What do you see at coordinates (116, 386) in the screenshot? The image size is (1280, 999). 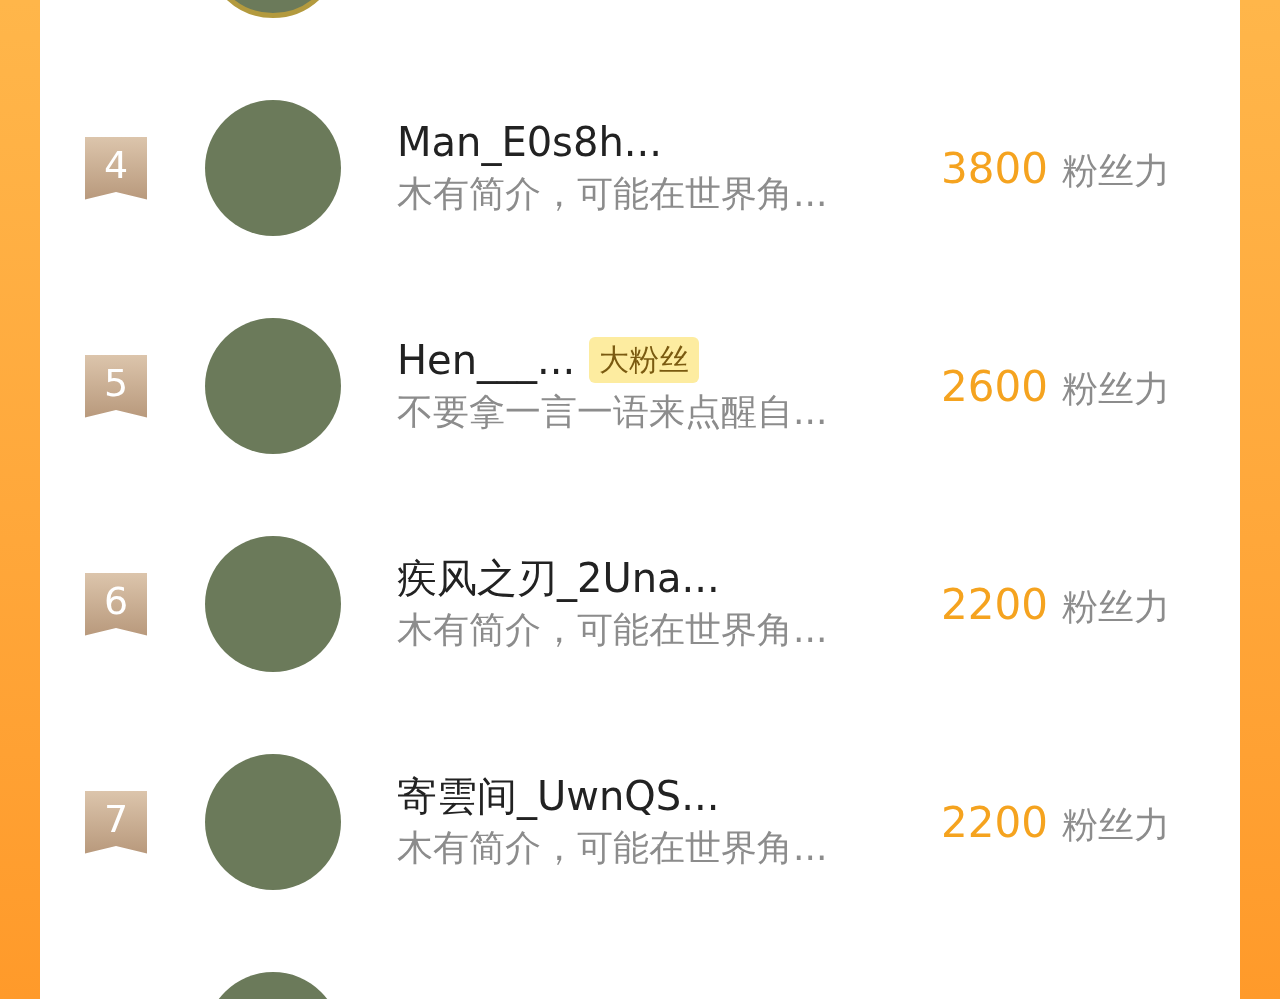 I see `rank-ribbon: 5` at bounding box center [116, 386].